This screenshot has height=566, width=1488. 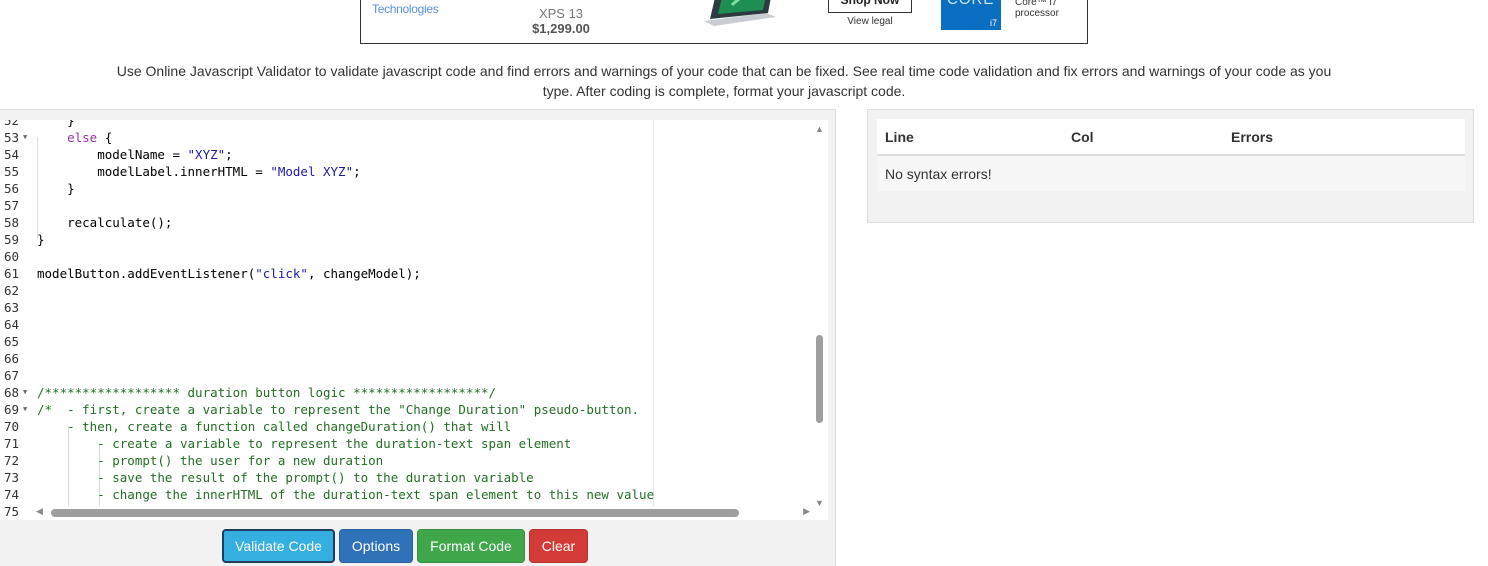 I want to click on line-number-row: 66, so click(x=410, y=358).